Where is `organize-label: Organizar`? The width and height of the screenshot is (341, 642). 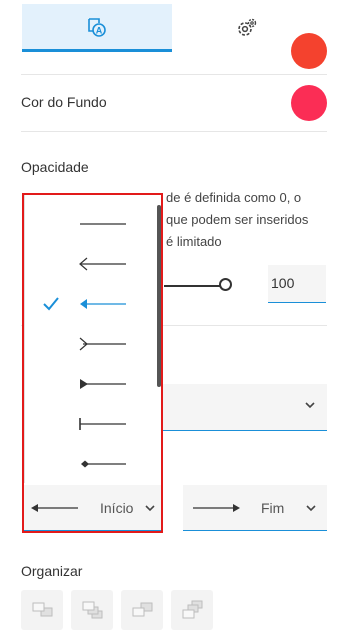 organize-label: Organizar is located at coordinates (52, 571).